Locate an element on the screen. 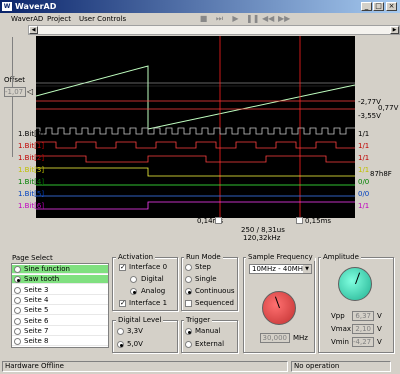 The height and width of the screenshot is (374, 400). bit-label-6: 1.Bit[6] is located at coordinates (31, 206).